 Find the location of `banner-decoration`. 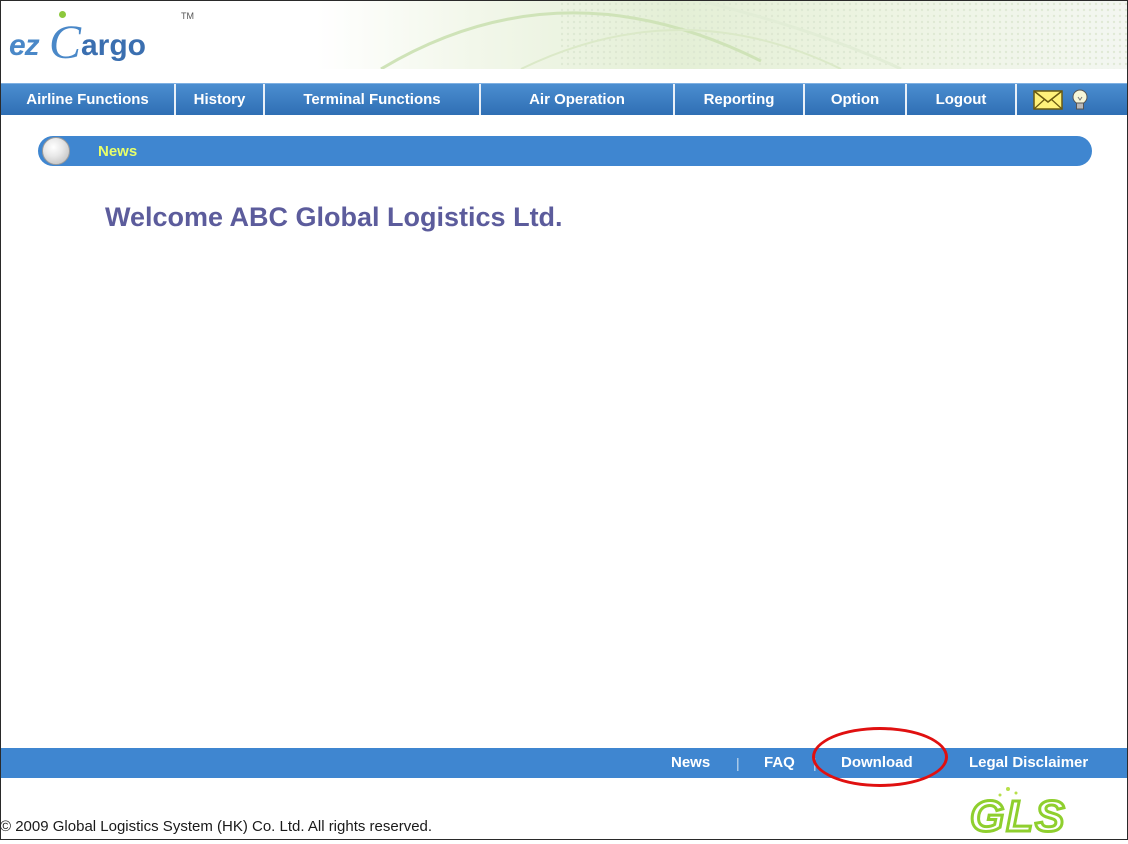

banner-decoration is located at coordinates (753, 35).